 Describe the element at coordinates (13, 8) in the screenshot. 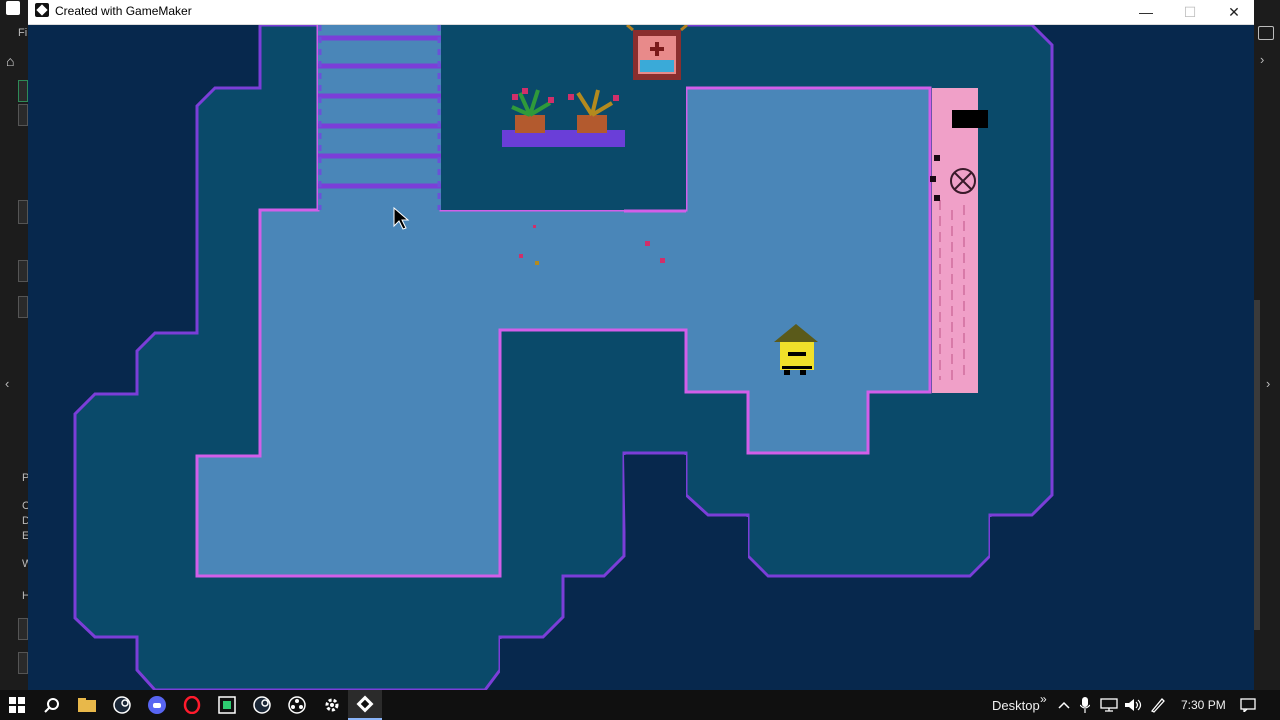

I see `background-app-icon` at that location.